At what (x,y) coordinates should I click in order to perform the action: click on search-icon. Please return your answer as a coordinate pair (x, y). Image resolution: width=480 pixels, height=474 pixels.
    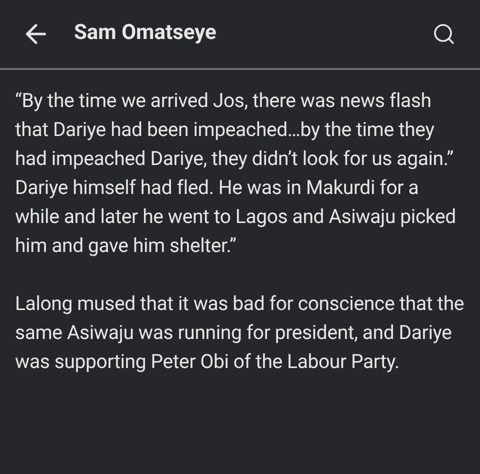
    Looking at the image, I should click on (444, 34).